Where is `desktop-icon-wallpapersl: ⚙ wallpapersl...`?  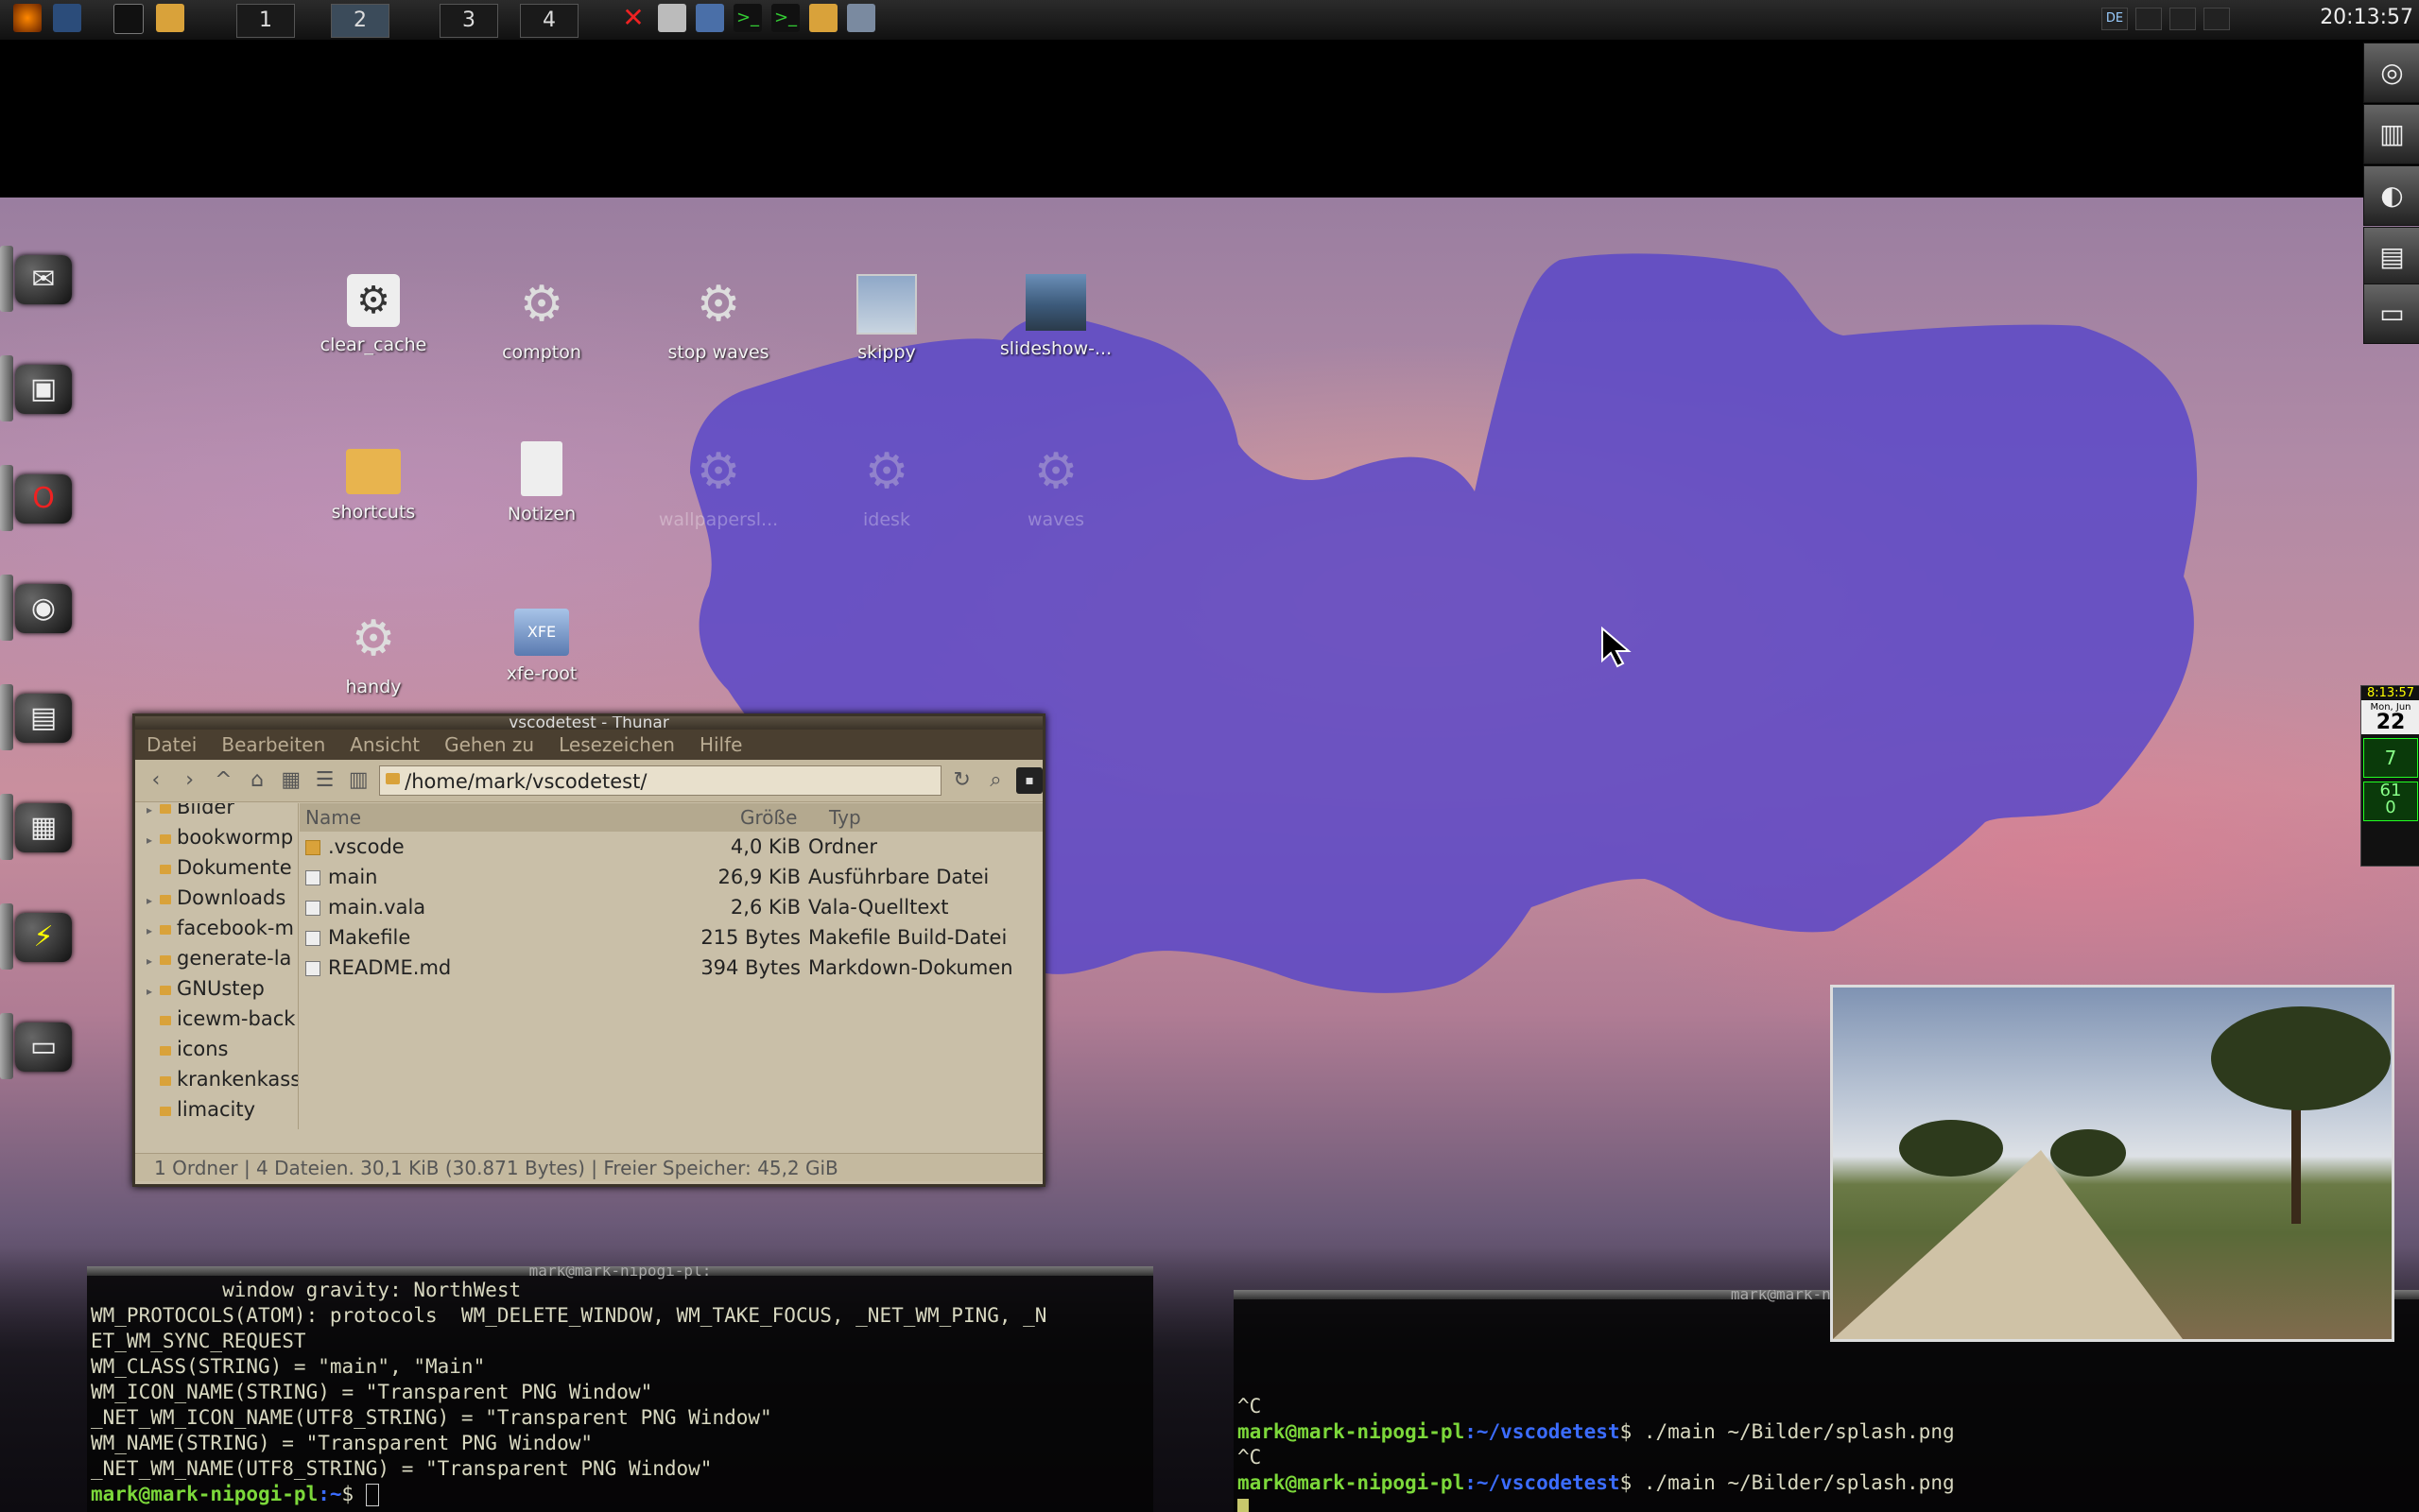 desktop-icon-wallpapersl: ⚙ wallpapersl... is located at coordinates (719, 485).